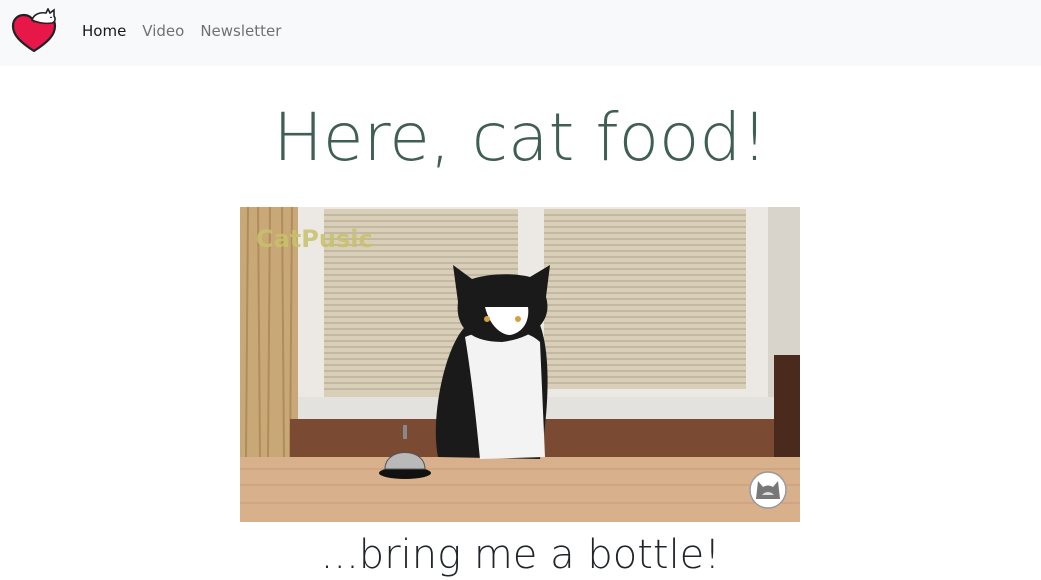  I want to click on heart-cat-logo-icon, so click(34, 31).